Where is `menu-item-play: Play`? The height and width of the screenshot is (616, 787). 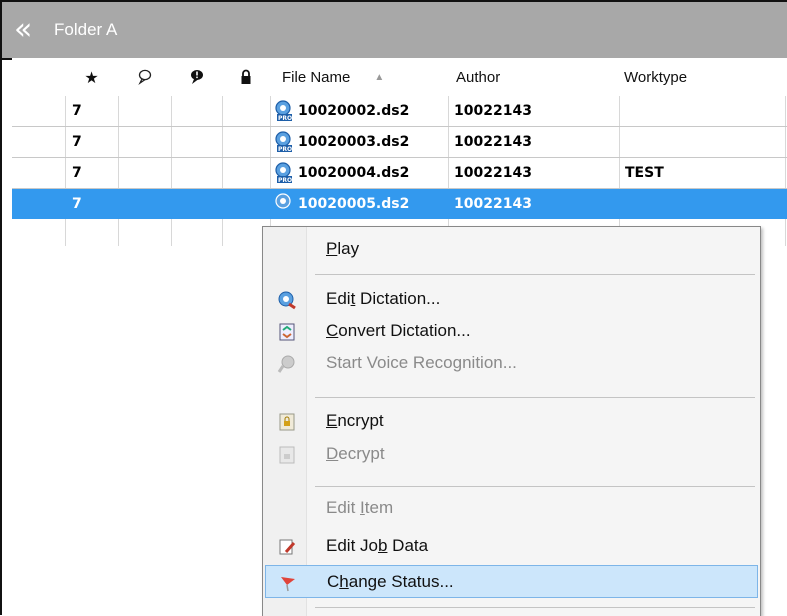 menu-item-play: Play is located at coordinates (511, 249).